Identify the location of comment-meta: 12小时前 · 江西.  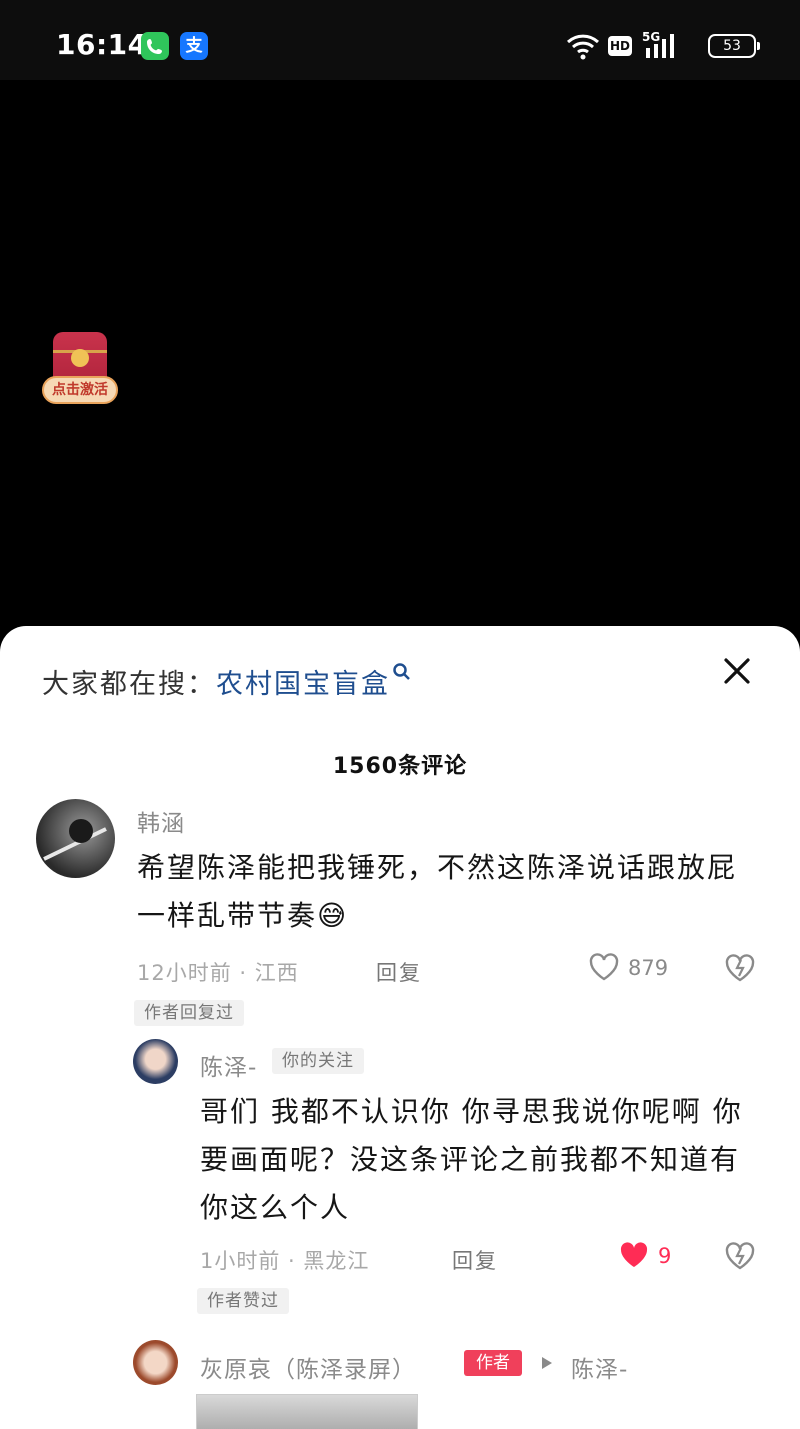
(218, 973).